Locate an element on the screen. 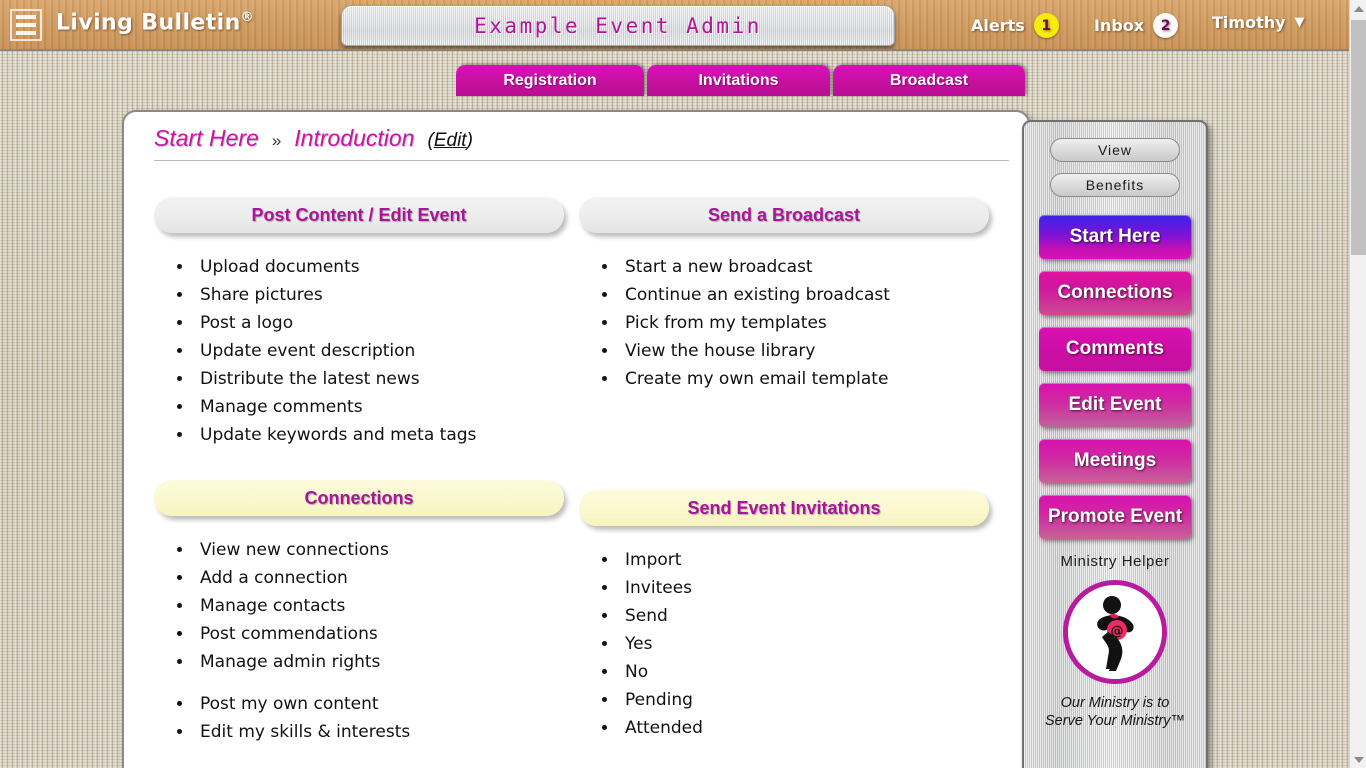 The height and width of the screenshot is (768, 1366). list-item: Distribute the latest news is located at coordinates (379, 379).